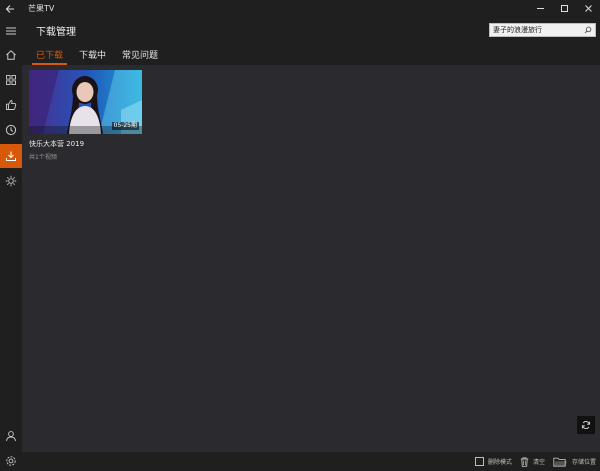  I want to click on app-title: 芒果TV, so click(41, 8).